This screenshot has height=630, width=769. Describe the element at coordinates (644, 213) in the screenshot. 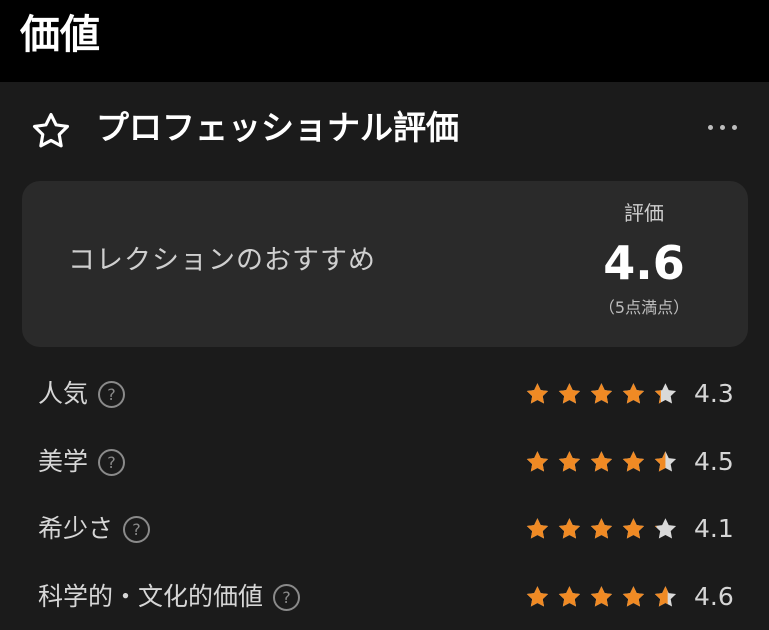

I see `score-label: 評価` at that location.